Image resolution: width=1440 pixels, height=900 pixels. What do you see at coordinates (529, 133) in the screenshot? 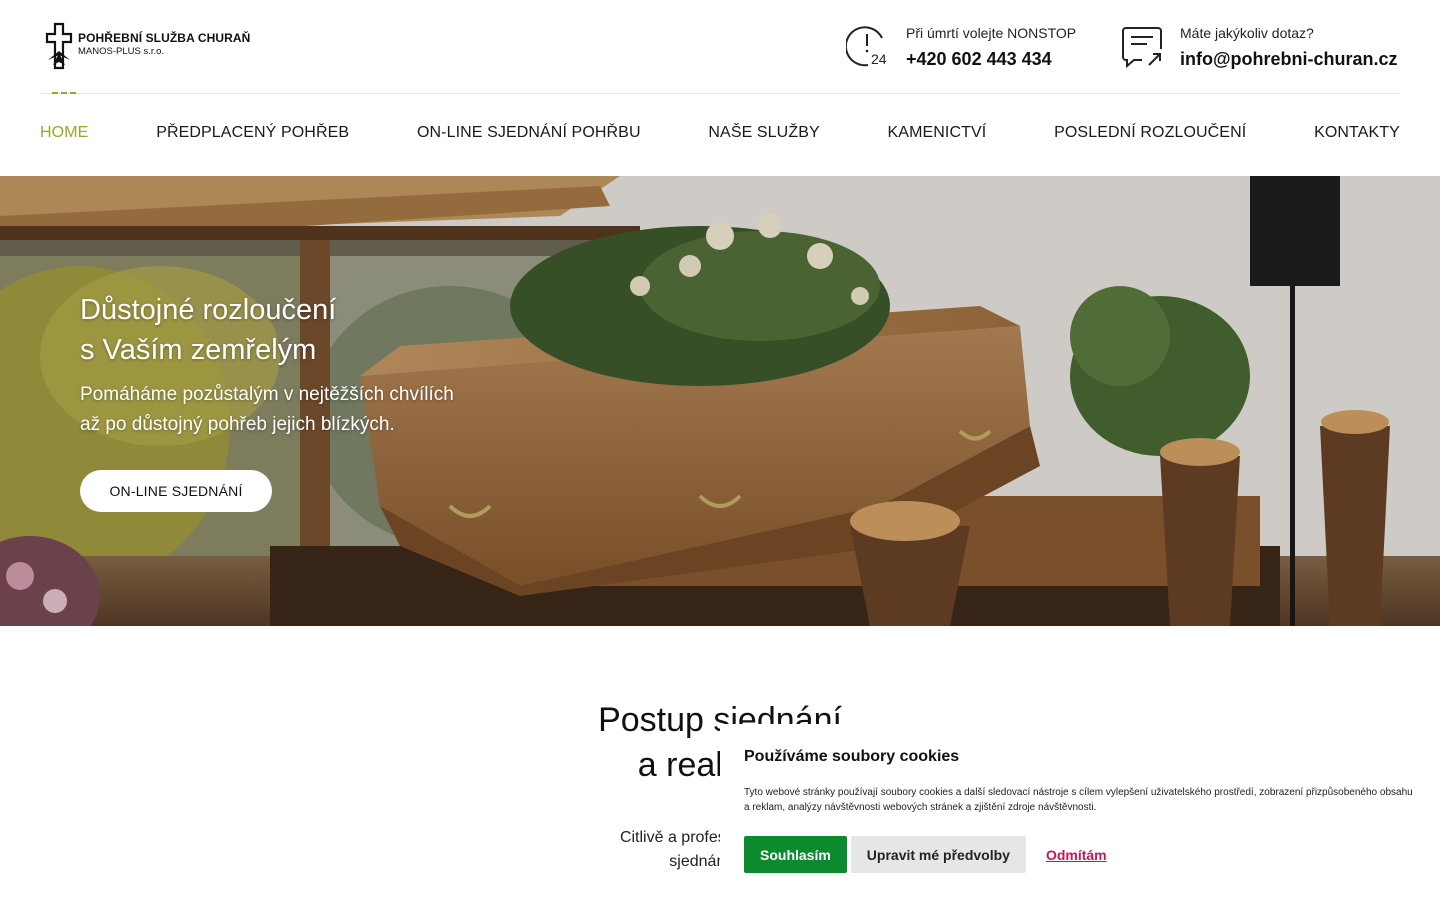
I see `nav-item-online-sjednani: ON-LINE SJEDNÁNÍ POHŘBU` at bounding box center [529, 133].